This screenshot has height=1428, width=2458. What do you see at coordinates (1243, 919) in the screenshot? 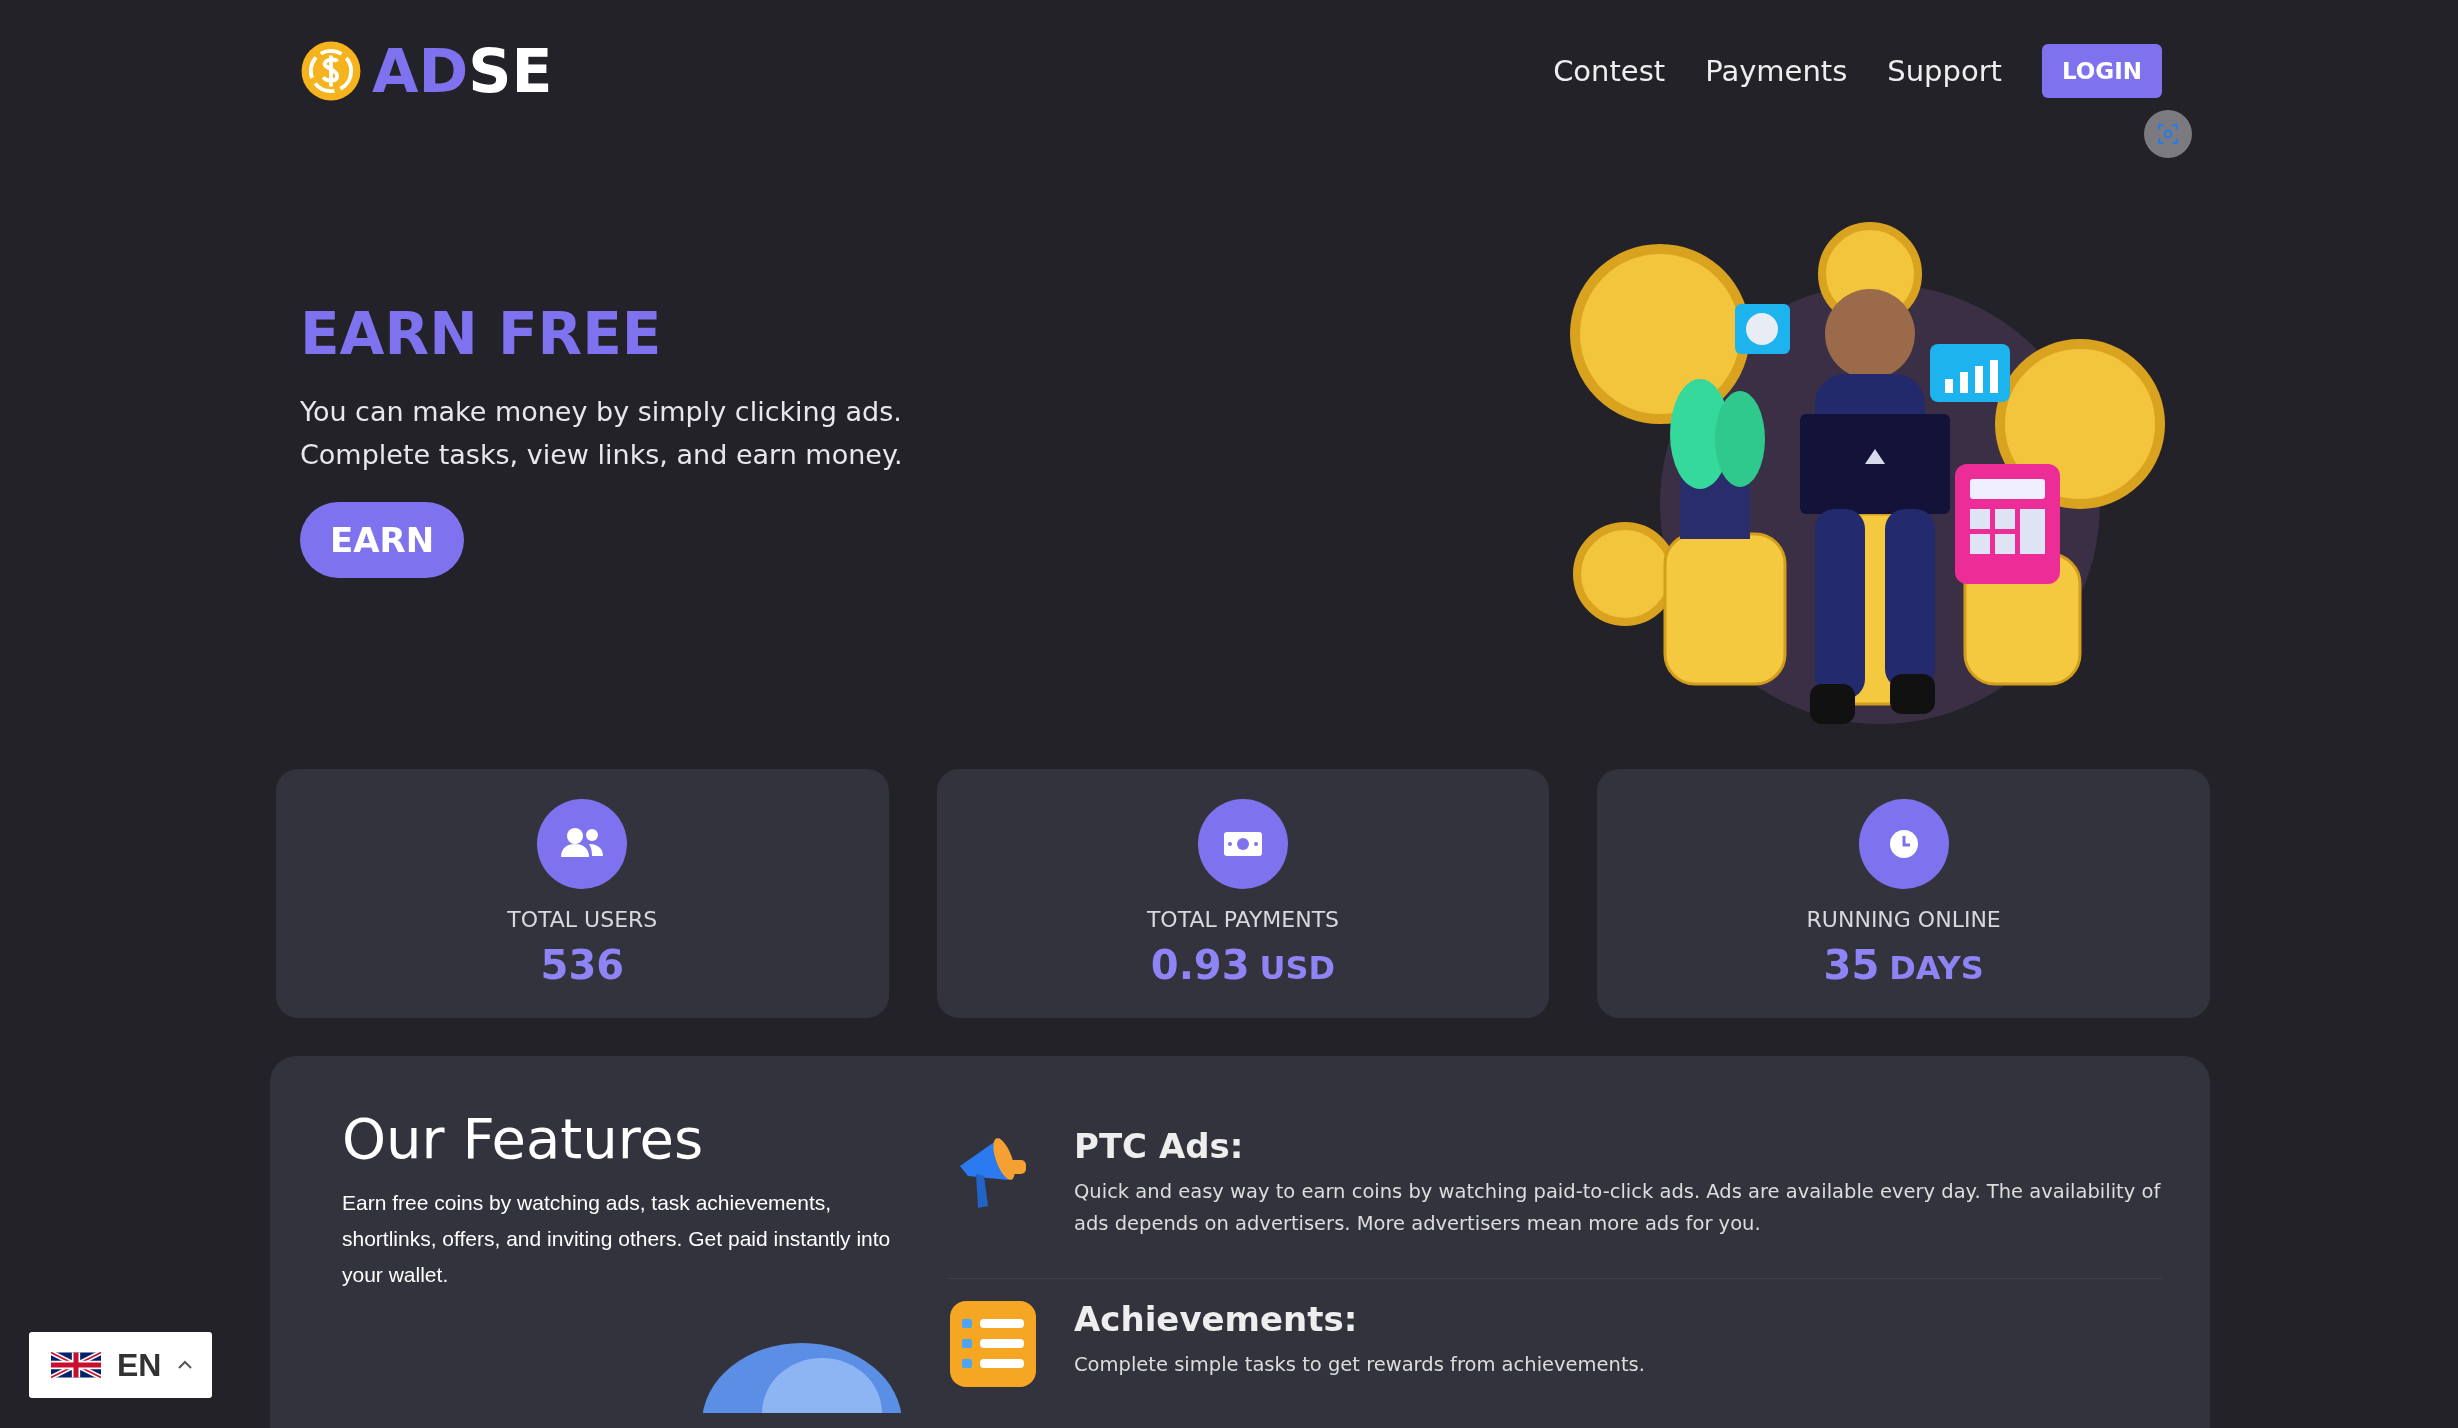
I see `stat-label: TOTAL PAYMENTS` at bounding box center [1243, 919].